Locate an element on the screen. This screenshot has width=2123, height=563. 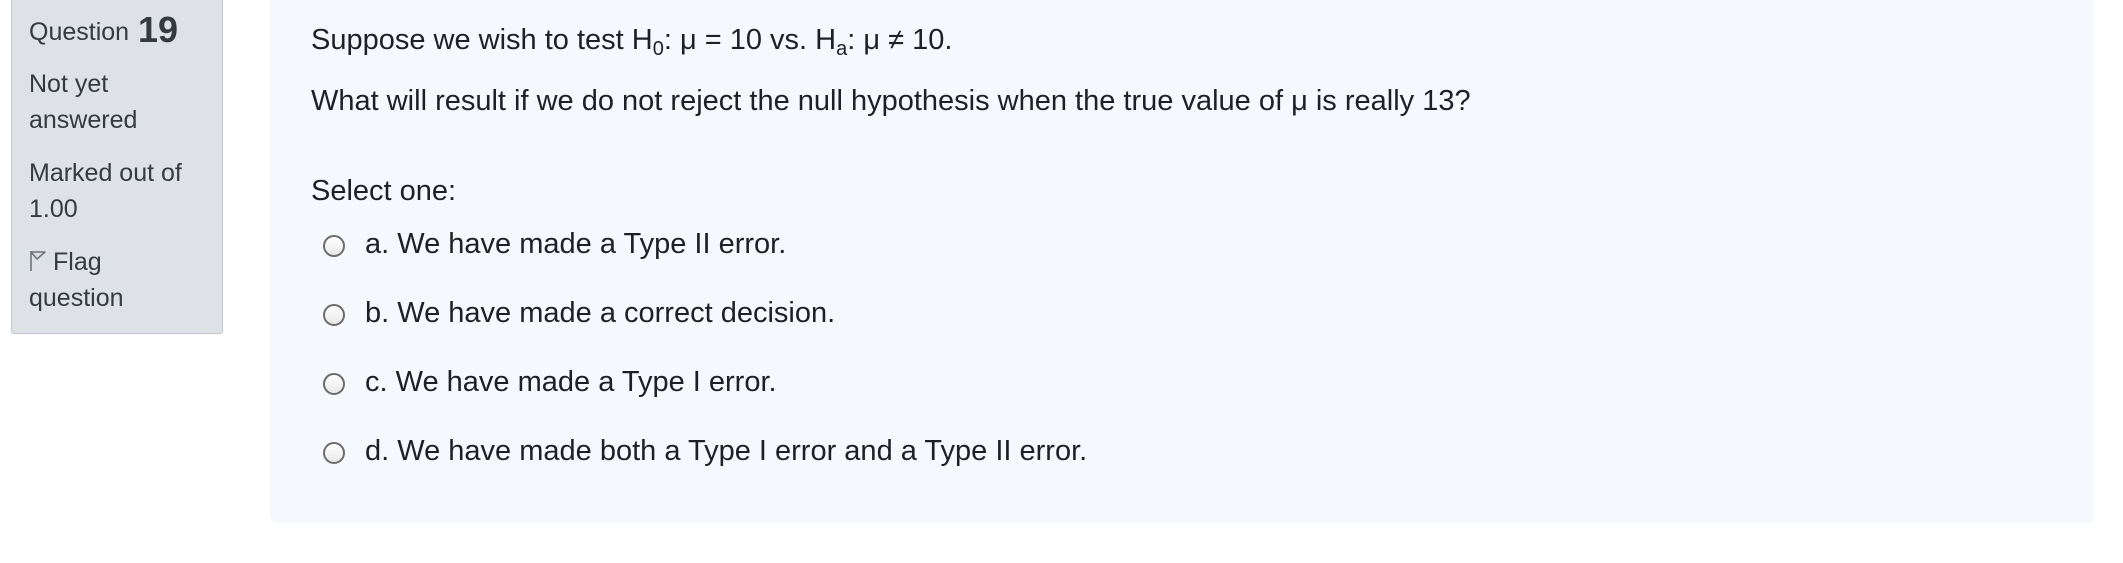
question-label: Question is located at coordinates (79, 32).